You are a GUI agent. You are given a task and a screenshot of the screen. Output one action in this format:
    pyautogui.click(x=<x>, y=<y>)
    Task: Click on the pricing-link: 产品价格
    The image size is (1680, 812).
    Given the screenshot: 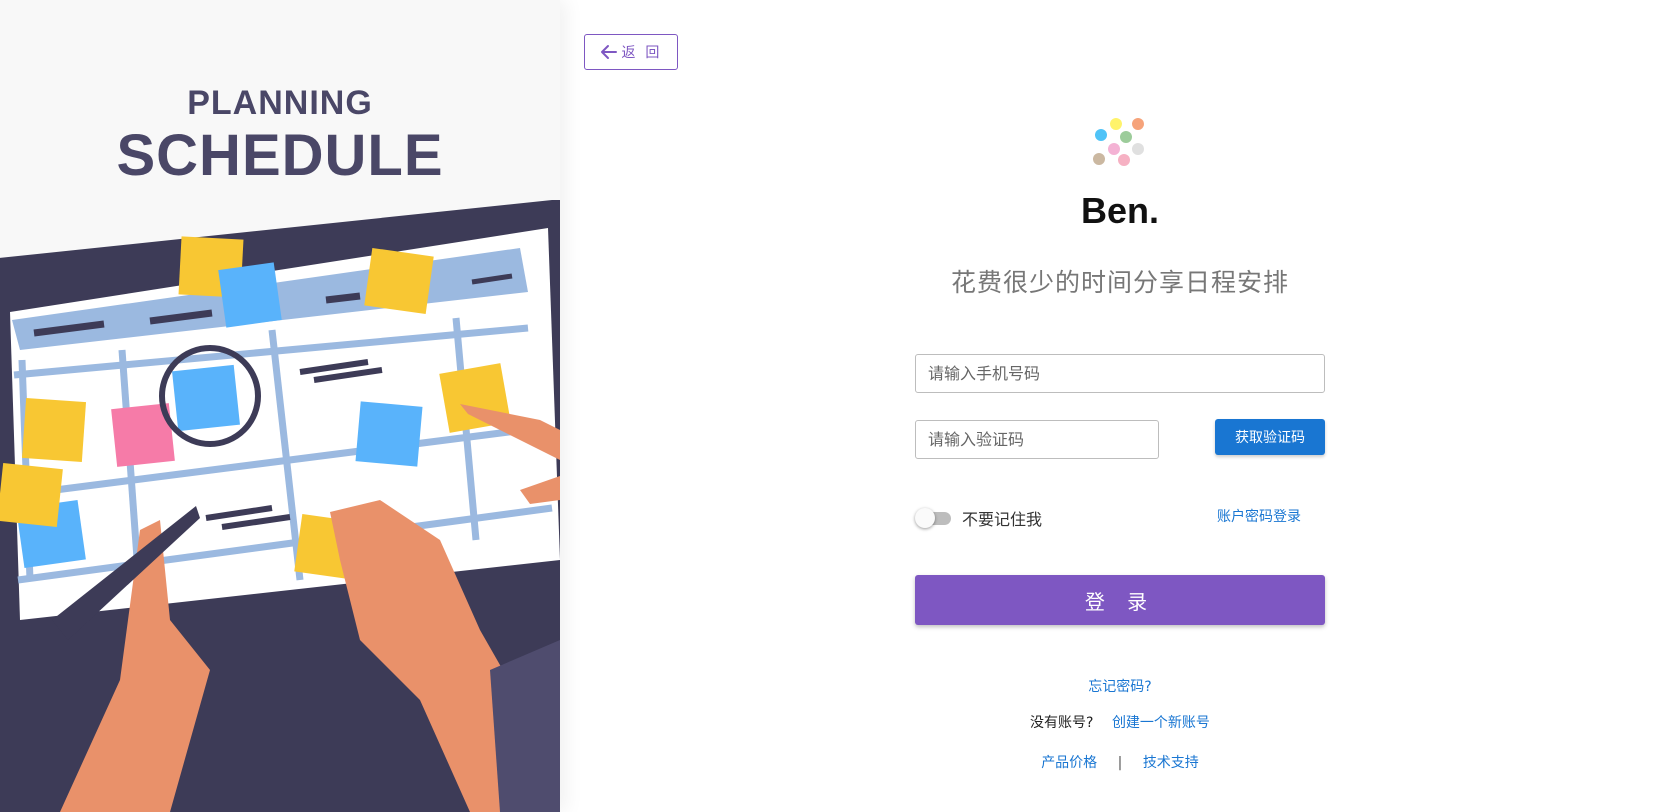 What is the action you would take?
    pyautogui.click(x=1069, y=763)
    